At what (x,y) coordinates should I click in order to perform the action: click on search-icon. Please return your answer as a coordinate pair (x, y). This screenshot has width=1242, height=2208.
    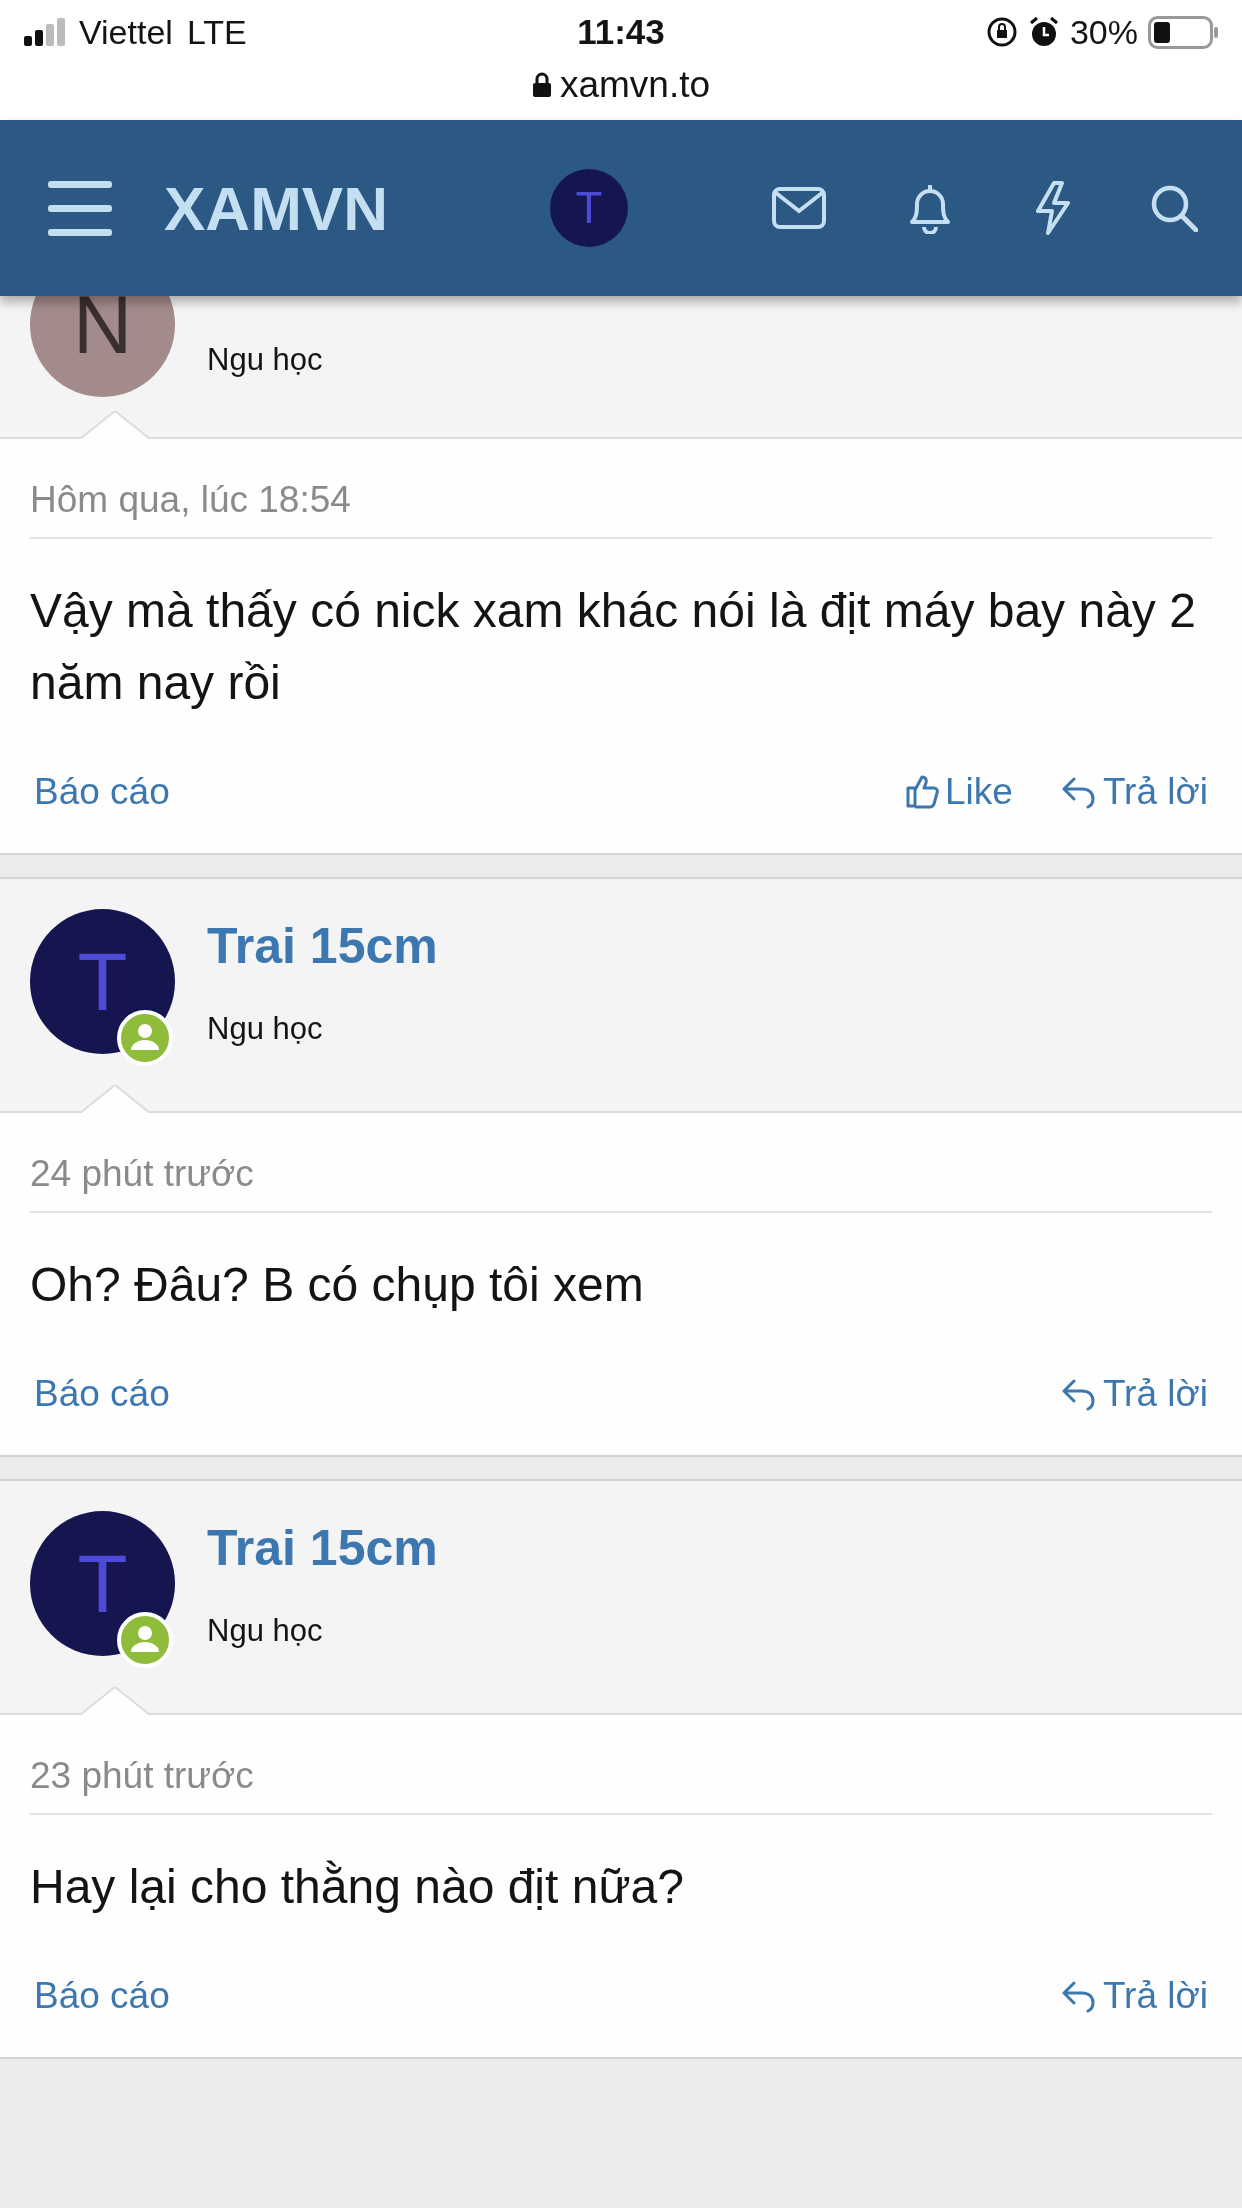
    Looking at the image, I should click on (1174, 208).